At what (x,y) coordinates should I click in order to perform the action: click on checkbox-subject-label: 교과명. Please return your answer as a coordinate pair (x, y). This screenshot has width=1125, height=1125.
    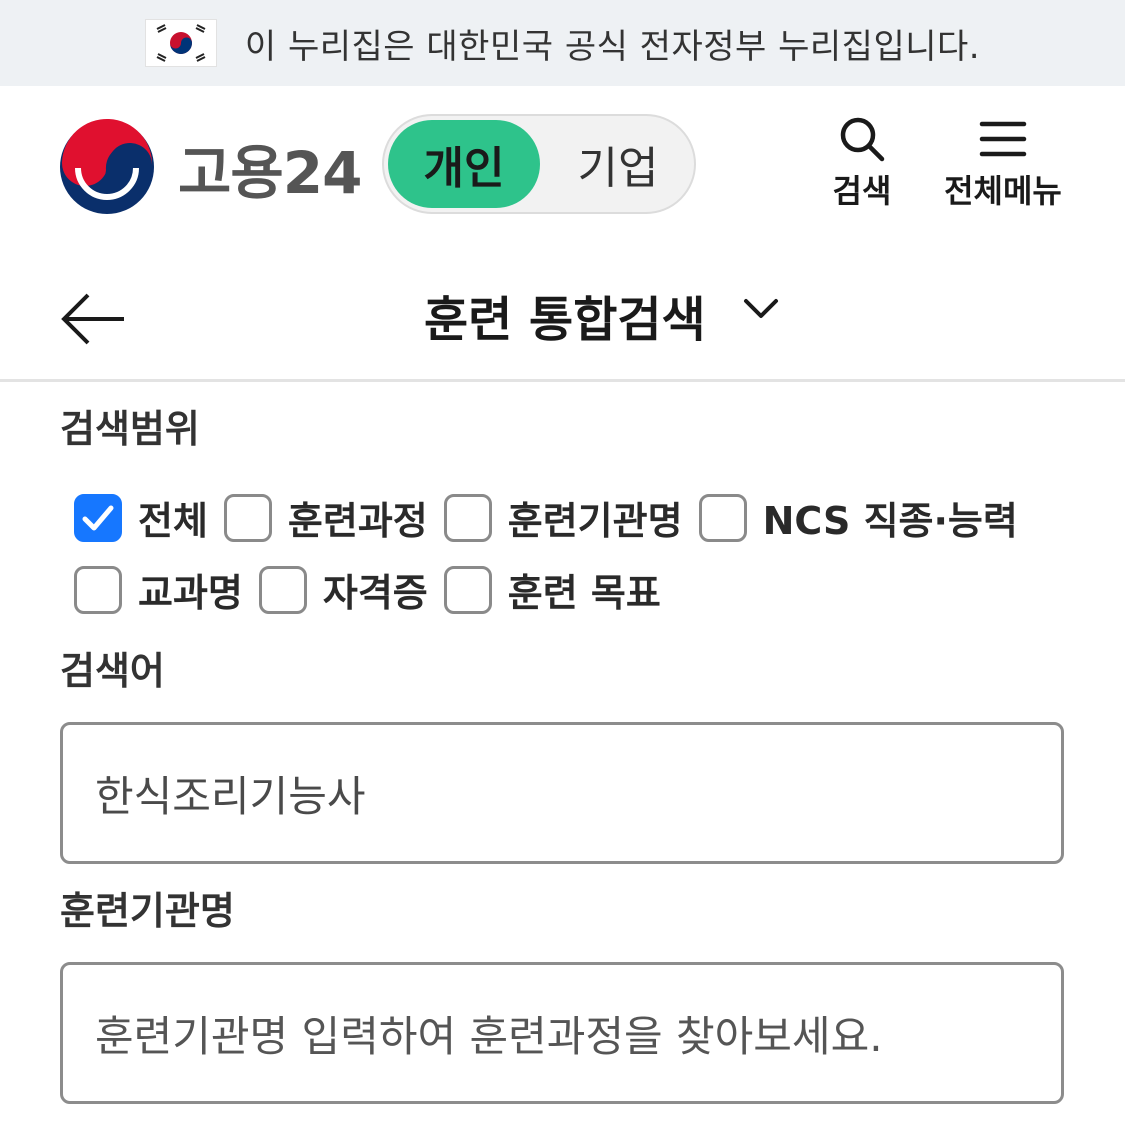
    Looking at the image, I should click on (190, 593).